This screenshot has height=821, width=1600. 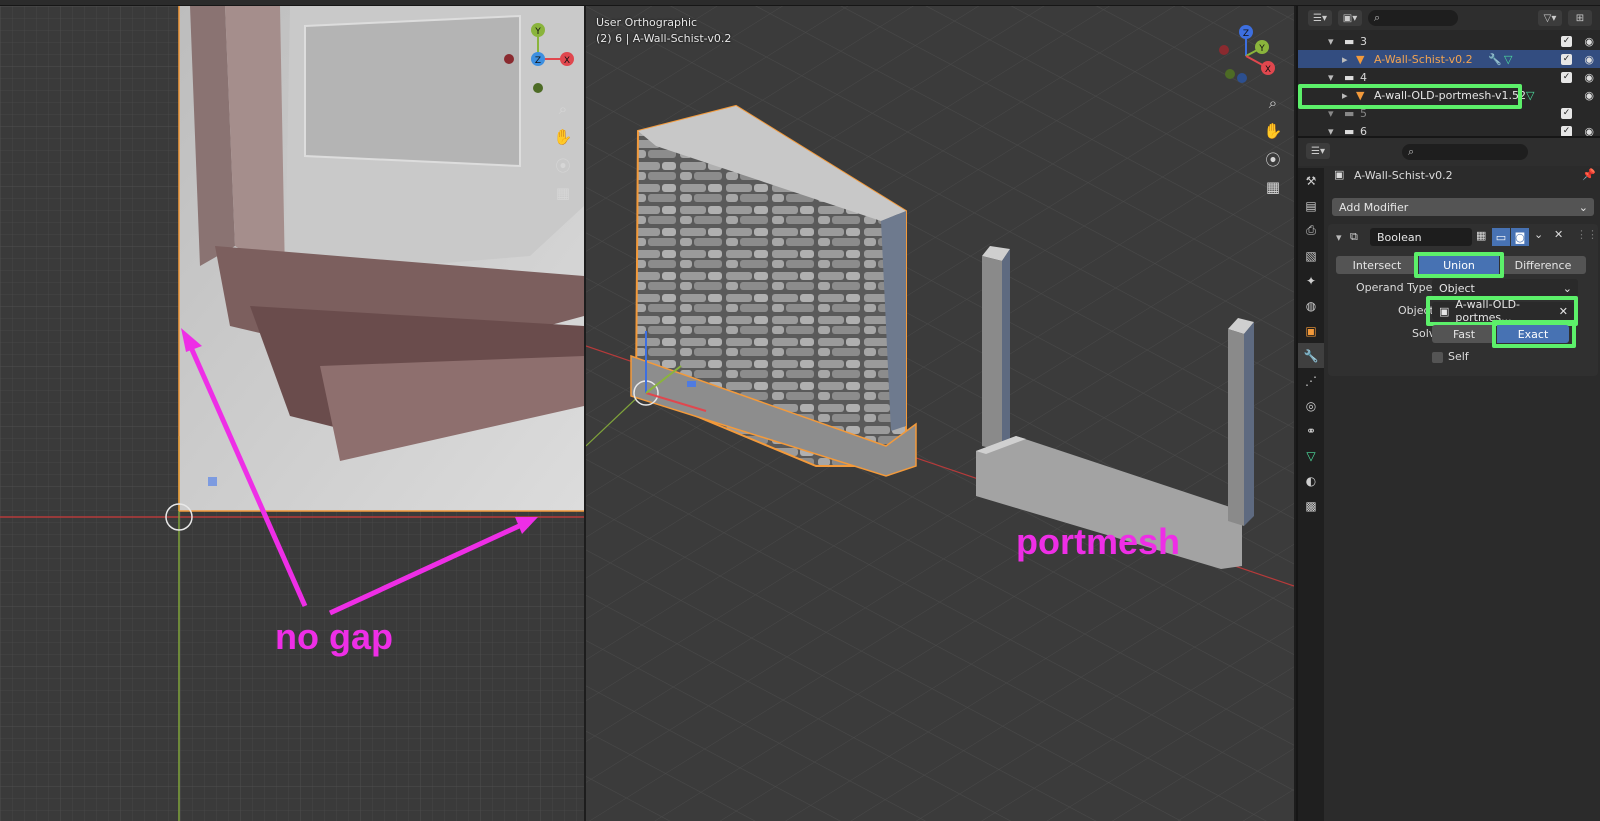 I want to click on material-tab-icon: ◐, so click(x=1311, y=480).